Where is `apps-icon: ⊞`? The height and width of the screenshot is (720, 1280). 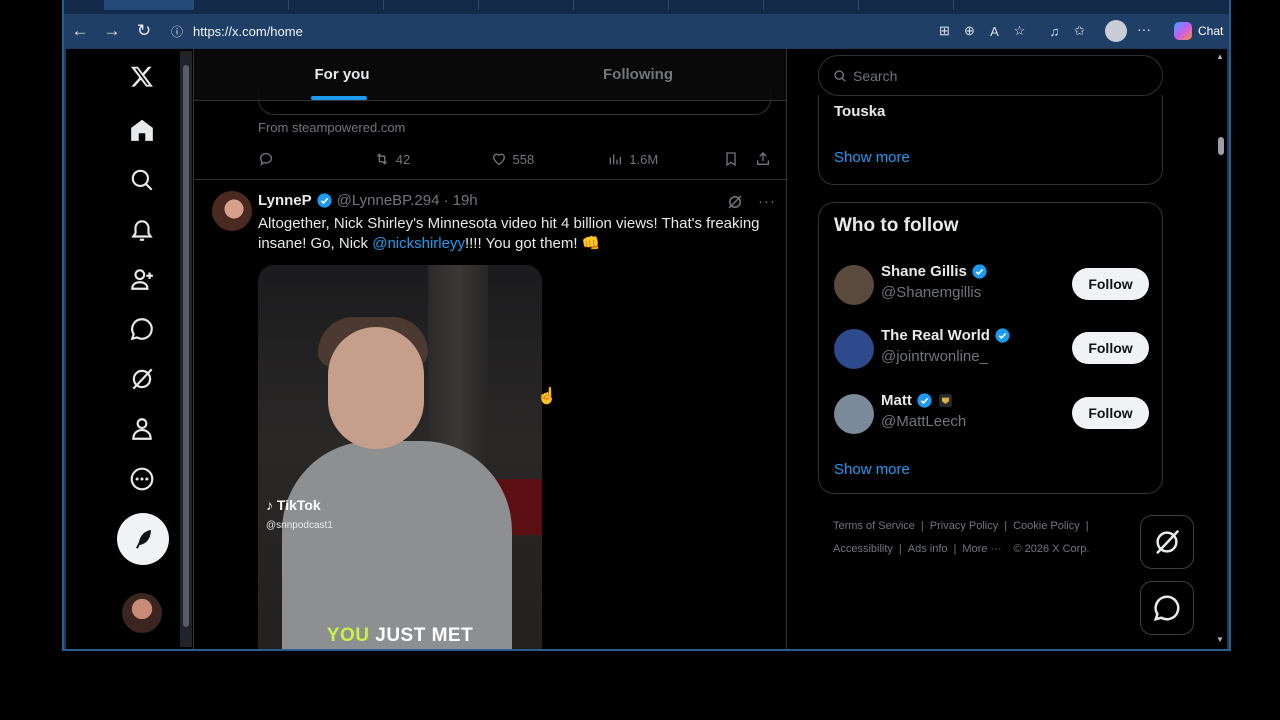 apps-icon: ⊞ is located at coordinates (944, 31).